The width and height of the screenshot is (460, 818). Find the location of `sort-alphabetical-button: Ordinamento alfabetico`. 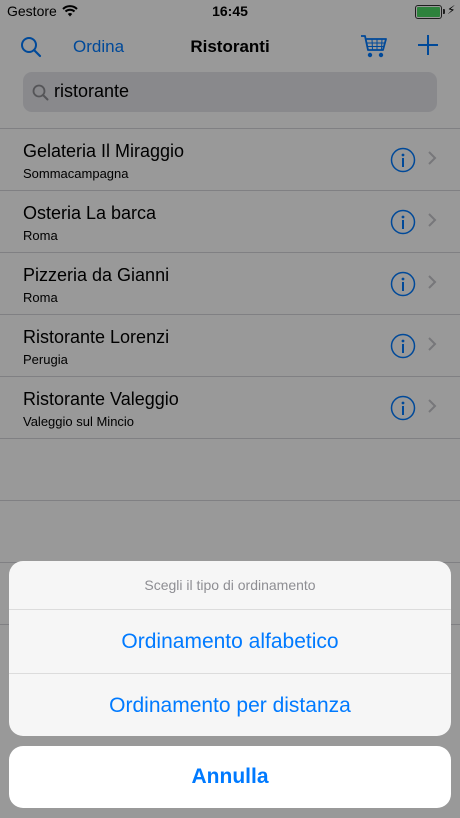

sort-alphabetical-button: Ordinamento alfabetico is located at coordinates (230, 641).